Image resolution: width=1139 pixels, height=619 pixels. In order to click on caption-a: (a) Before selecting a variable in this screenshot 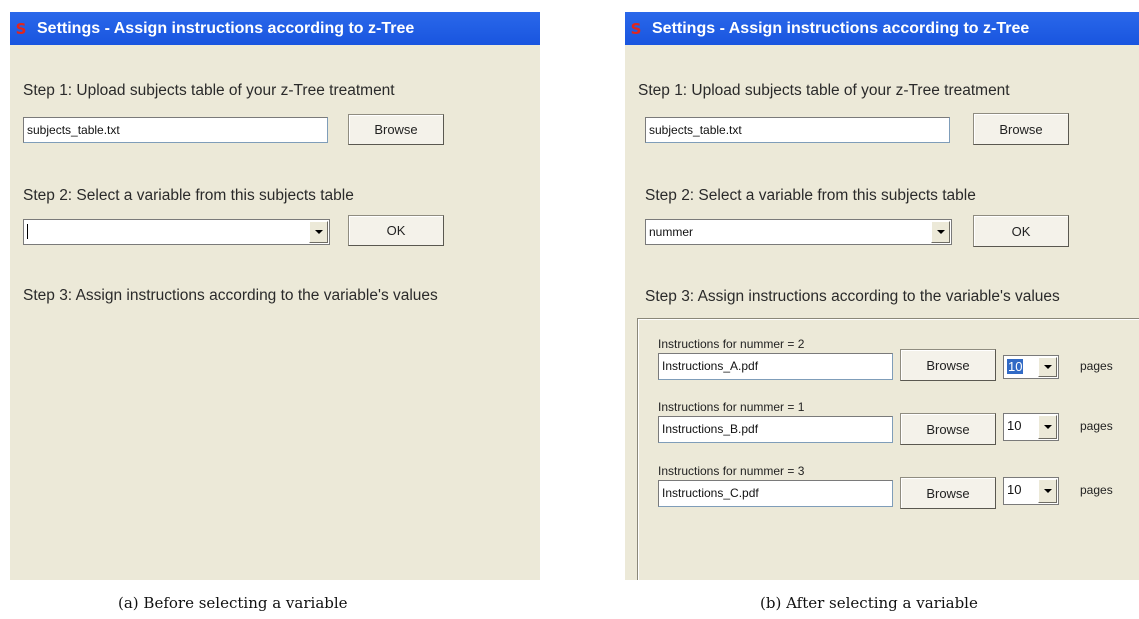, I will do `click(233, 603)`.